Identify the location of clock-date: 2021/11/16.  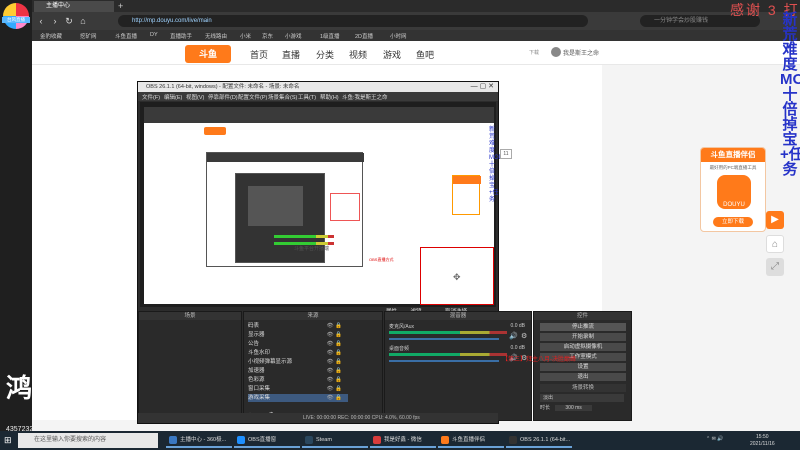
(762, 444).